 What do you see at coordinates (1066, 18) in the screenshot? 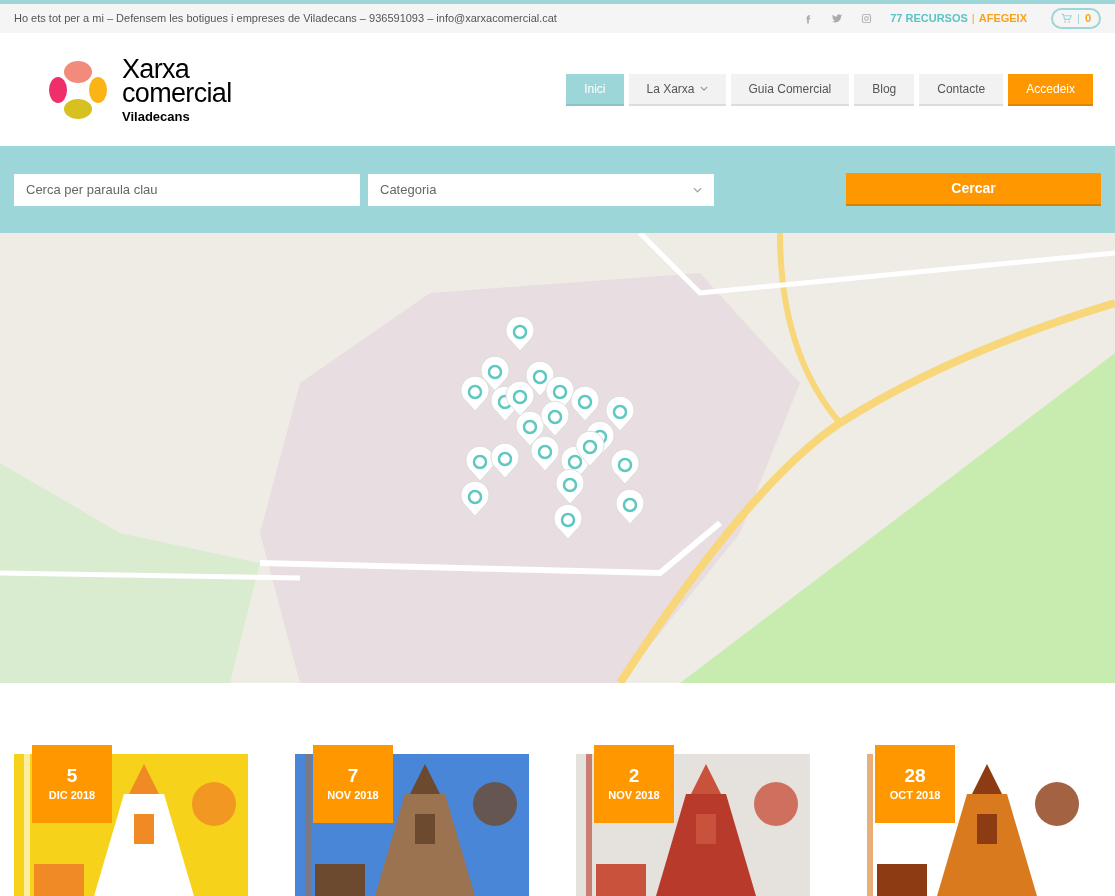
I see `cart-icon` at bounding box center [1066, 18].